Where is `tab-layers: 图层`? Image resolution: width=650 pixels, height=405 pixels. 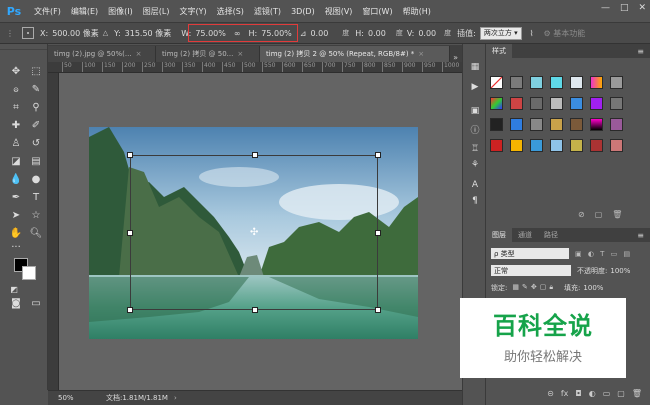 tab-layers: 图层 is located at coordinates (499, 235).